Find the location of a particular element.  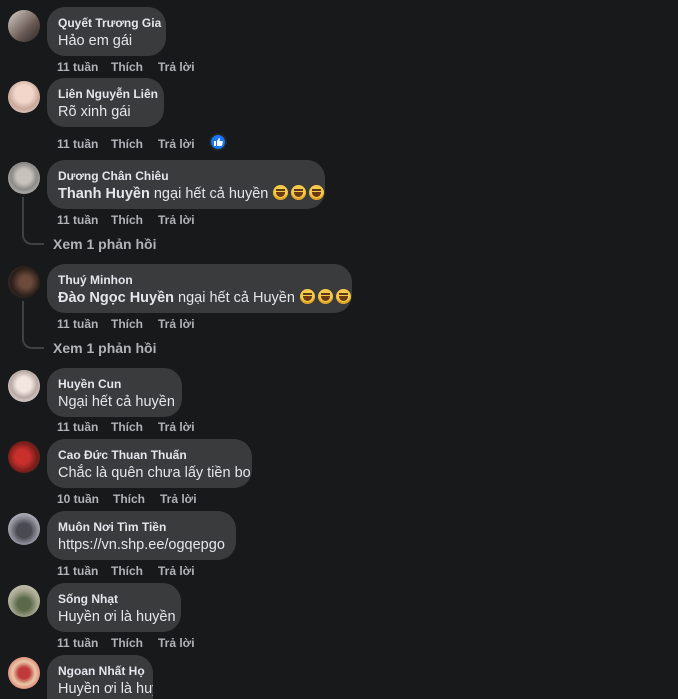

comment-author: Liên Nguyễn Liên is located at coordinates (108, 94).